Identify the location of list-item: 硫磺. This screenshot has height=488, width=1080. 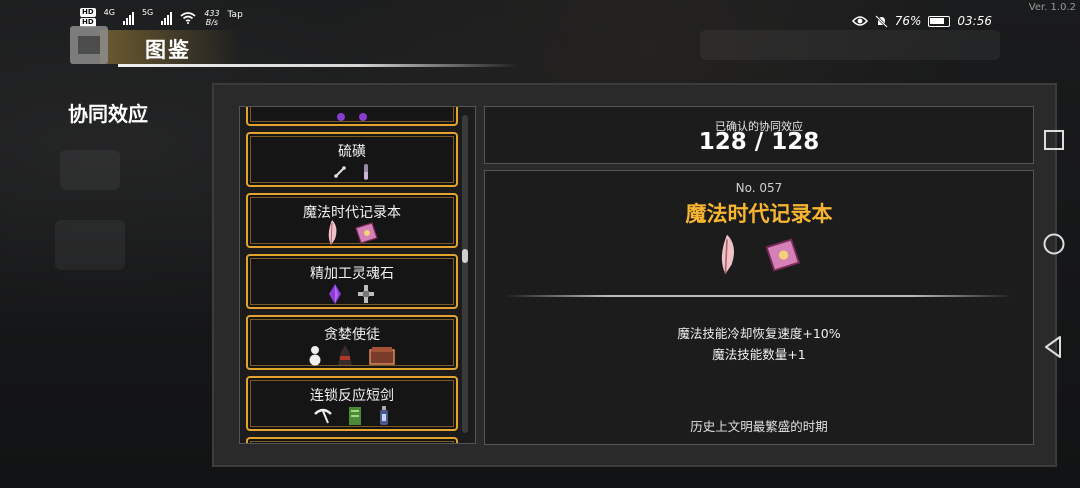
(352, 159).